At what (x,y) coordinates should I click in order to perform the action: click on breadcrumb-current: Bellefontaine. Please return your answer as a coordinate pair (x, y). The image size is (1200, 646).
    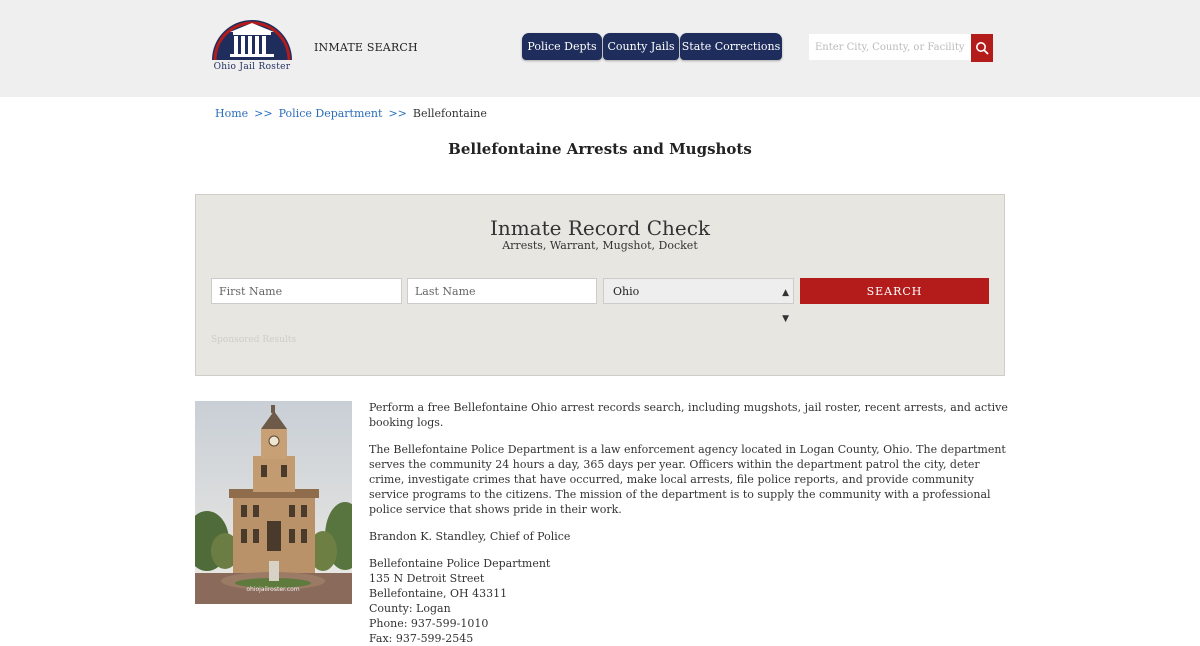
    Looking at the image, I should click on (449, 113).